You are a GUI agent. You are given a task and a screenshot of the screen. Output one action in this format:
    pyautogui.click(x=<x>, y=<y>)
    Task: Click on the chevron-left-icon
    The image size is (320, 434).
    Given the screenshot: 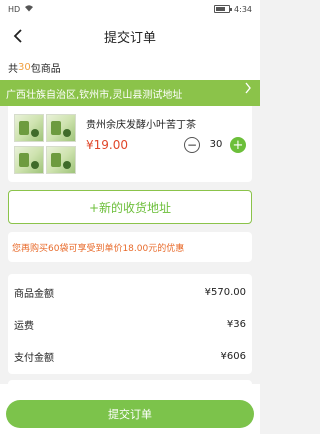 What is the action you would take?
    pyautogui.click(x=17, y=36)
    